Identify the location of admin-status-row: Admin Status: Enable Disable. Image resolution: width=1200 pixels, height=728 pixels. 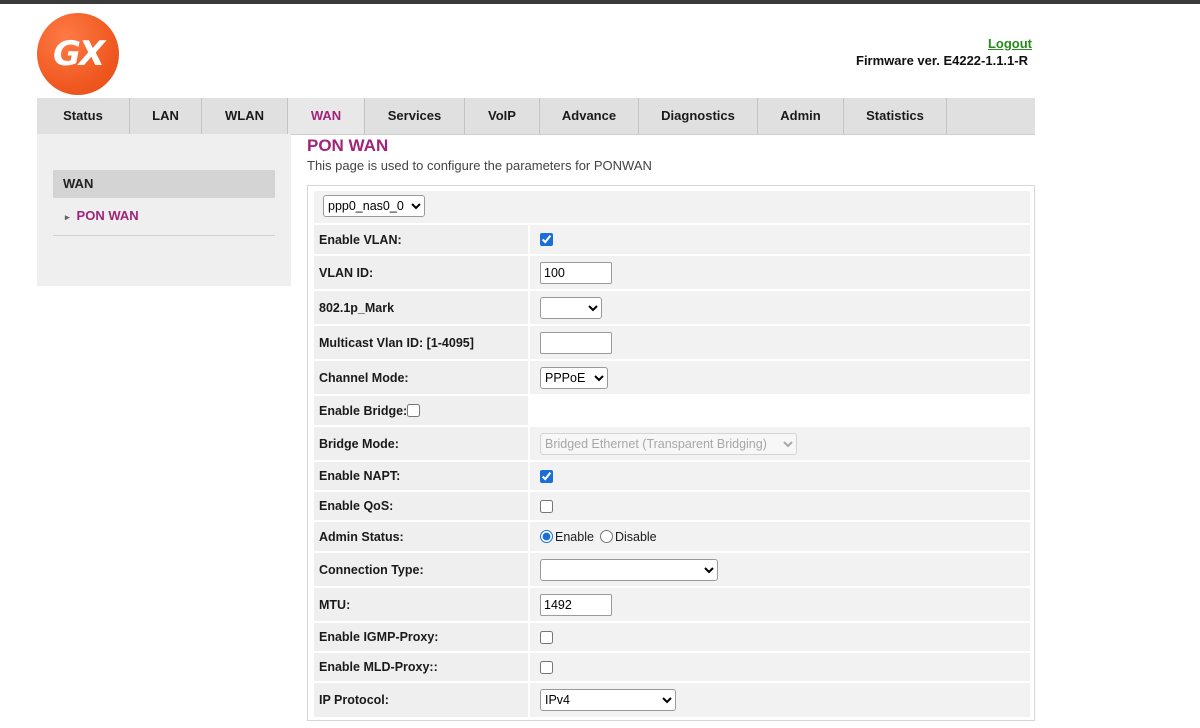
(672, 536).